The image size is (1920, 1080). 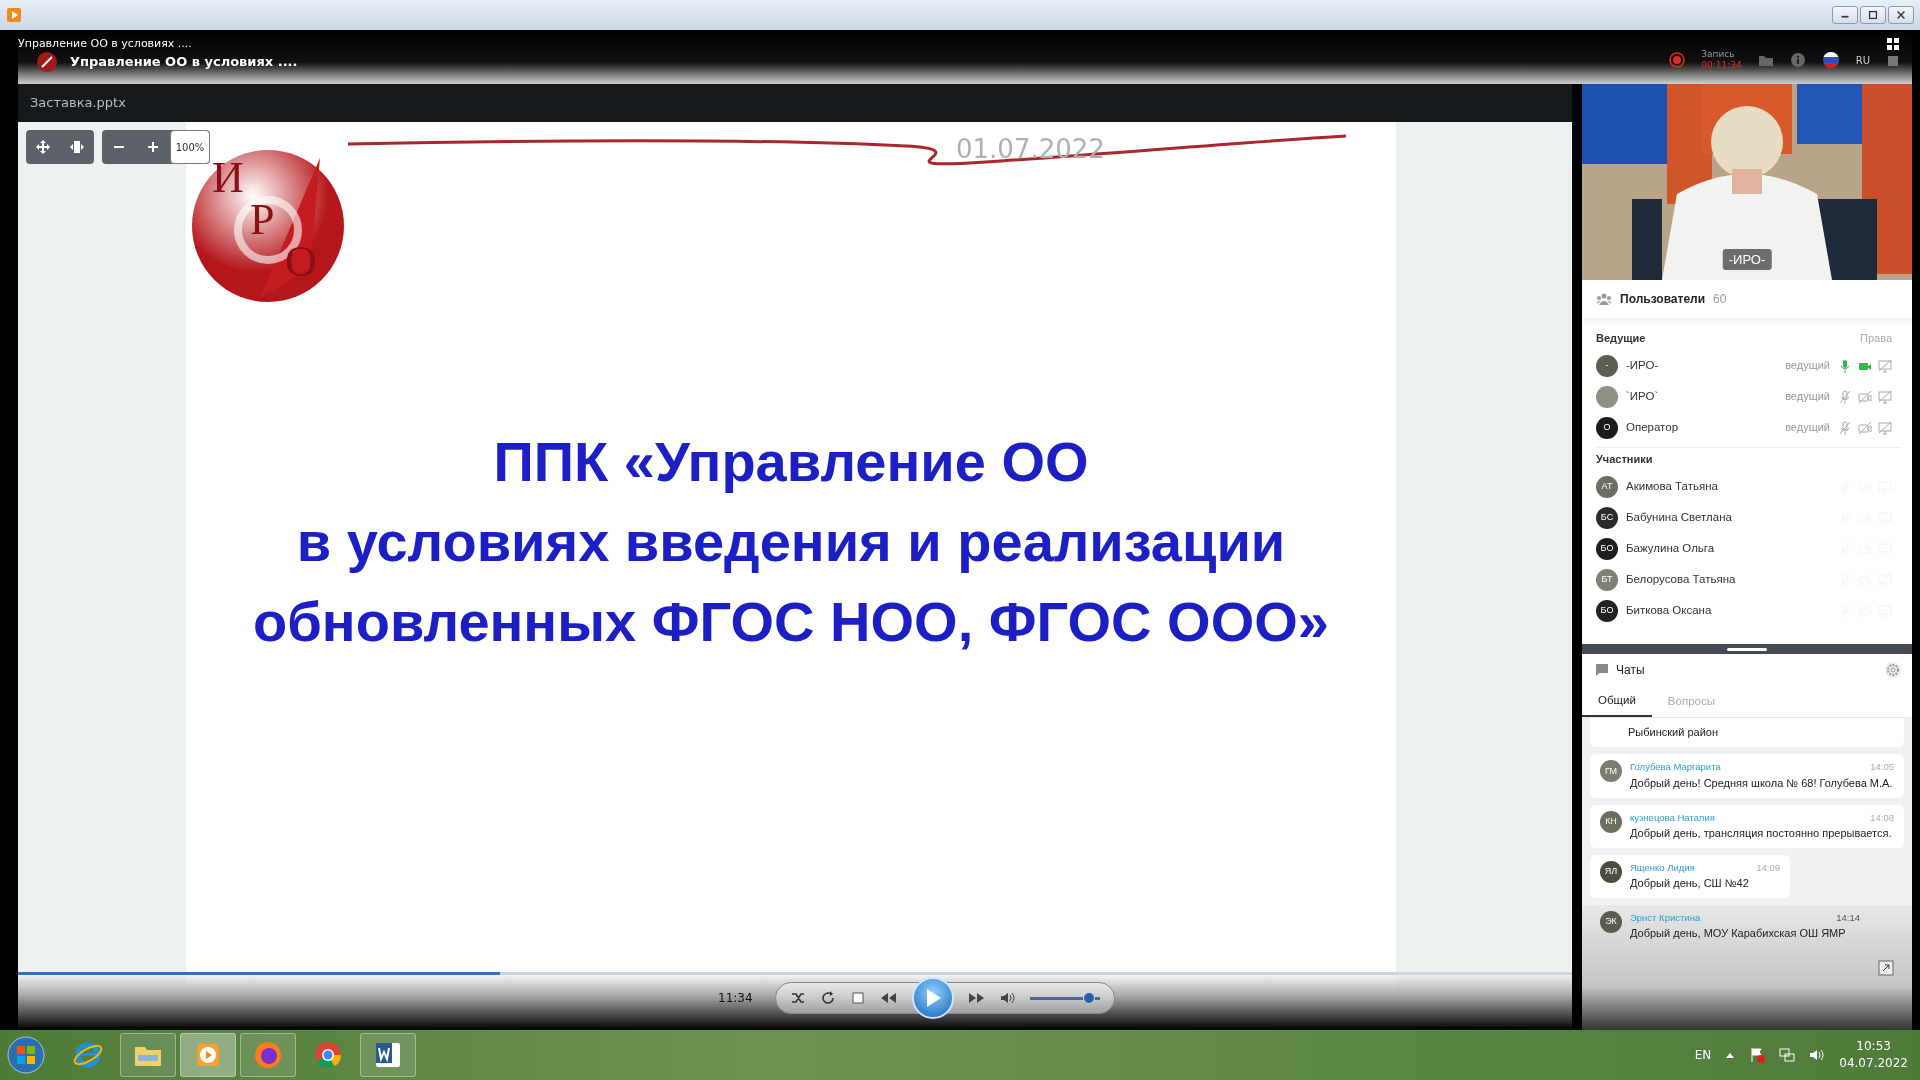 I want to click on stop-icon, so click(x=857, y=998).